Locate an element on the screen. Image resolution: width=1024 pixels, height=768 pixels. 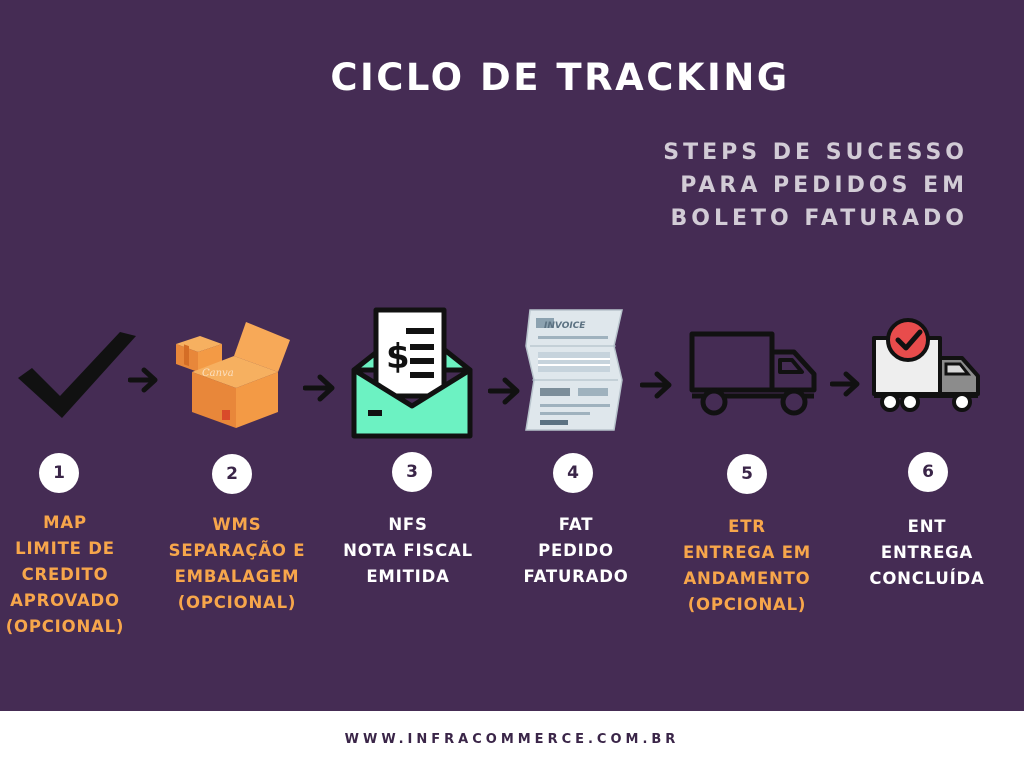
step-label-line: NFS is located at coordinates (408, 524).